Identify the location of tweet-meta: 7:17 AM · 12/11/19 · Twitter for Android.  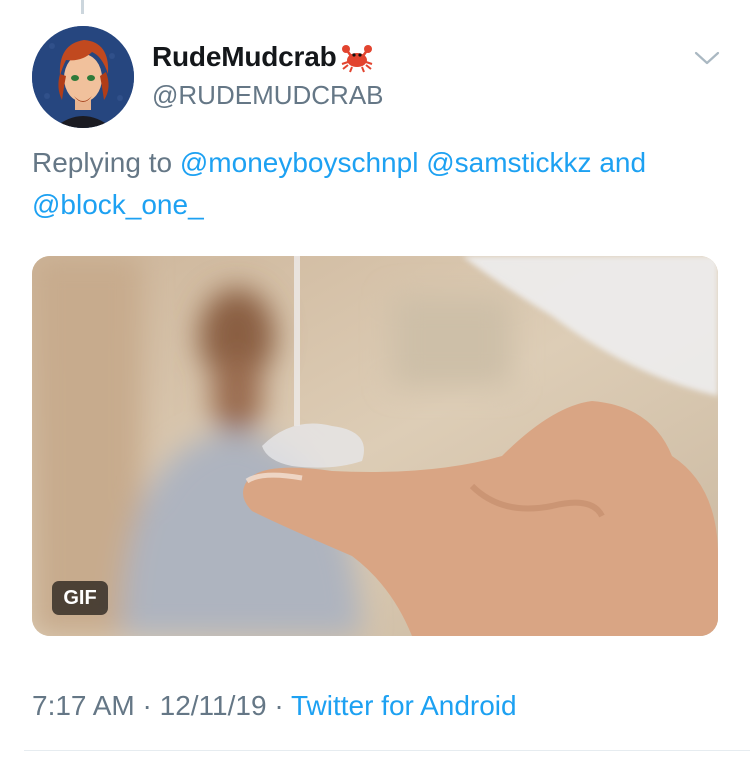
(274, 706).